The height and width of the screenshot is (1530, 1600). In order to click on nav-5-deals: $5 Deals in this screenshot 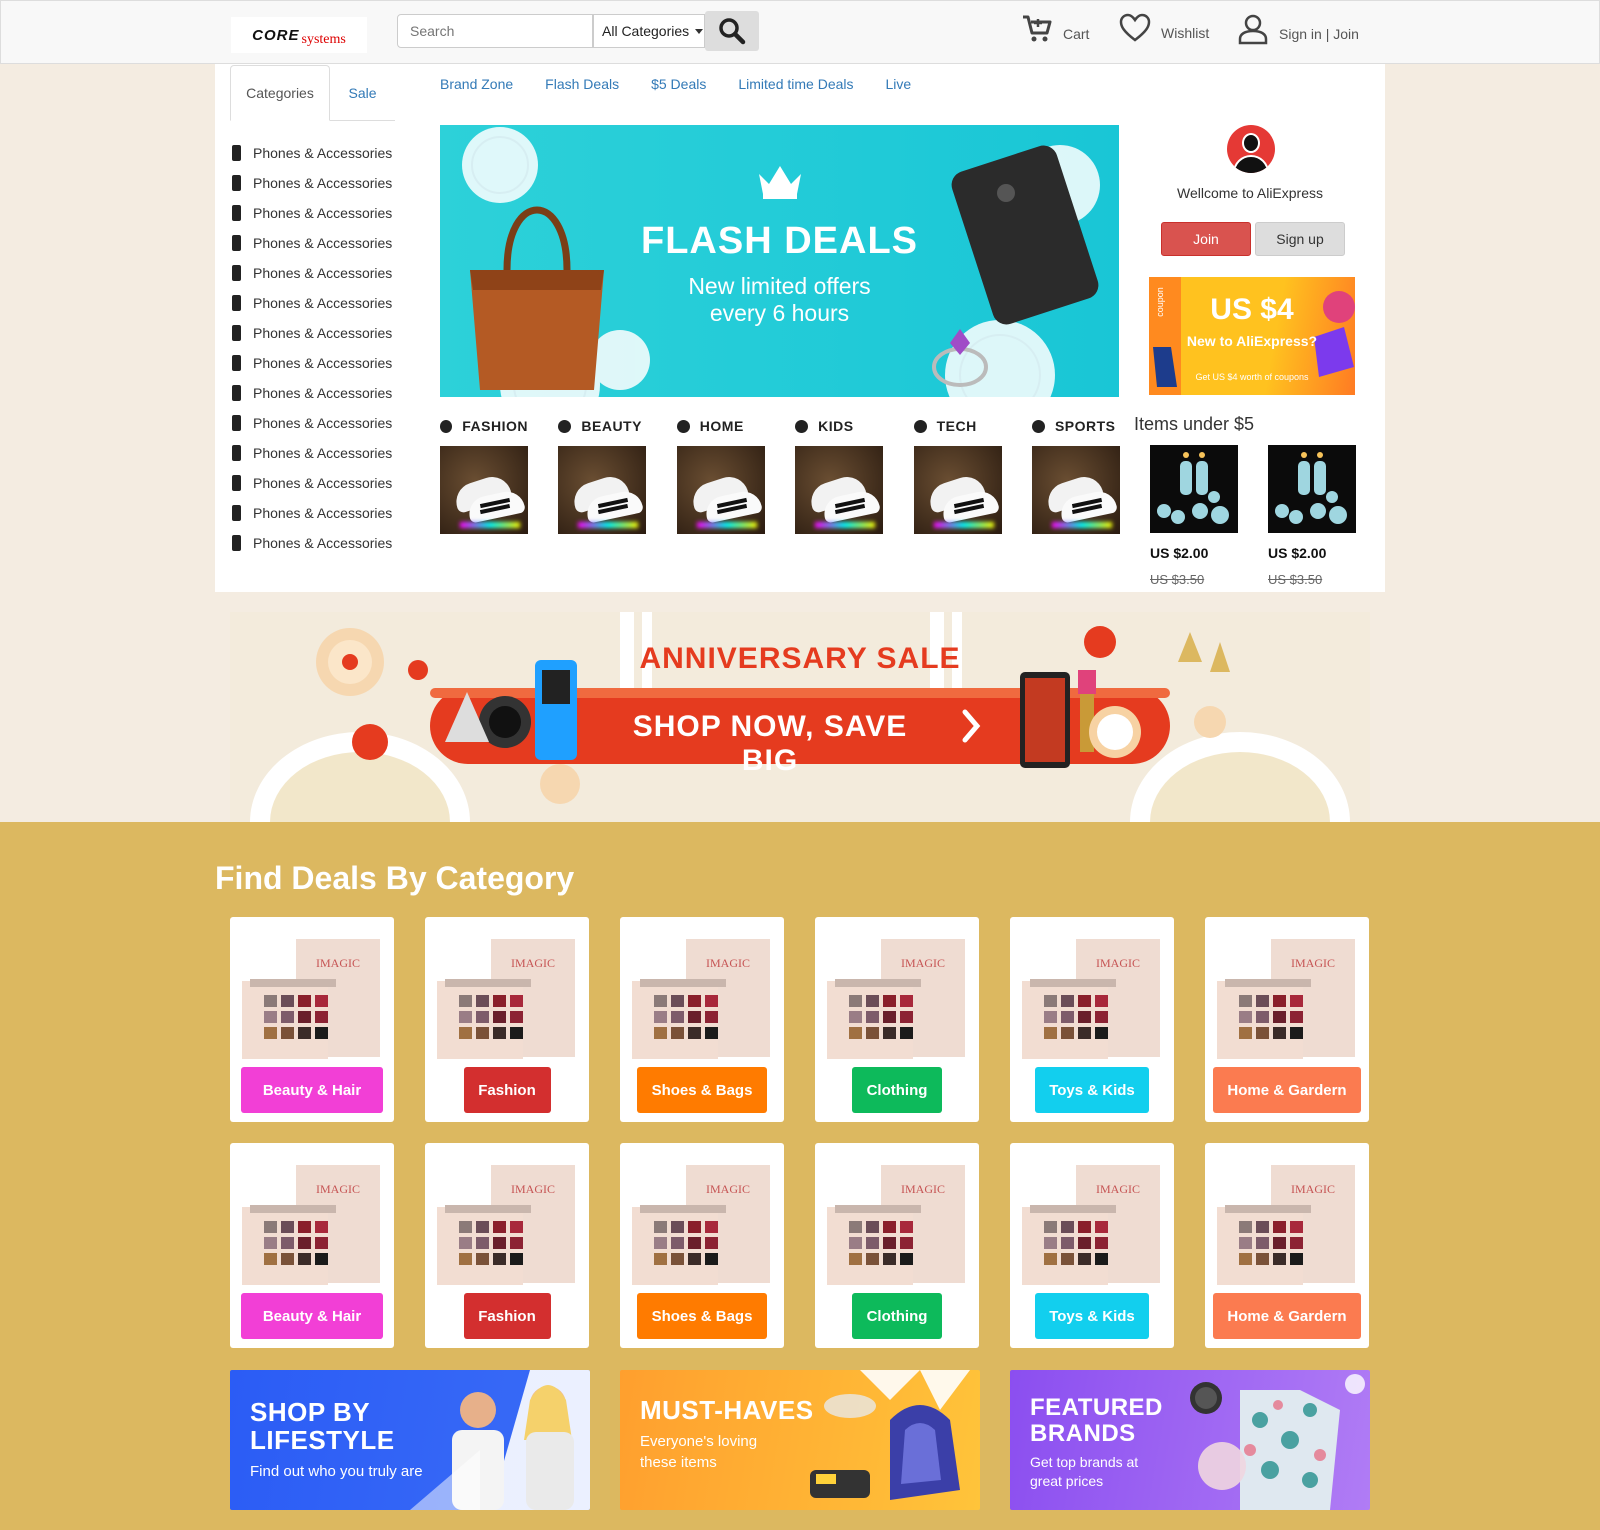, I will do `click(678, 84)`.